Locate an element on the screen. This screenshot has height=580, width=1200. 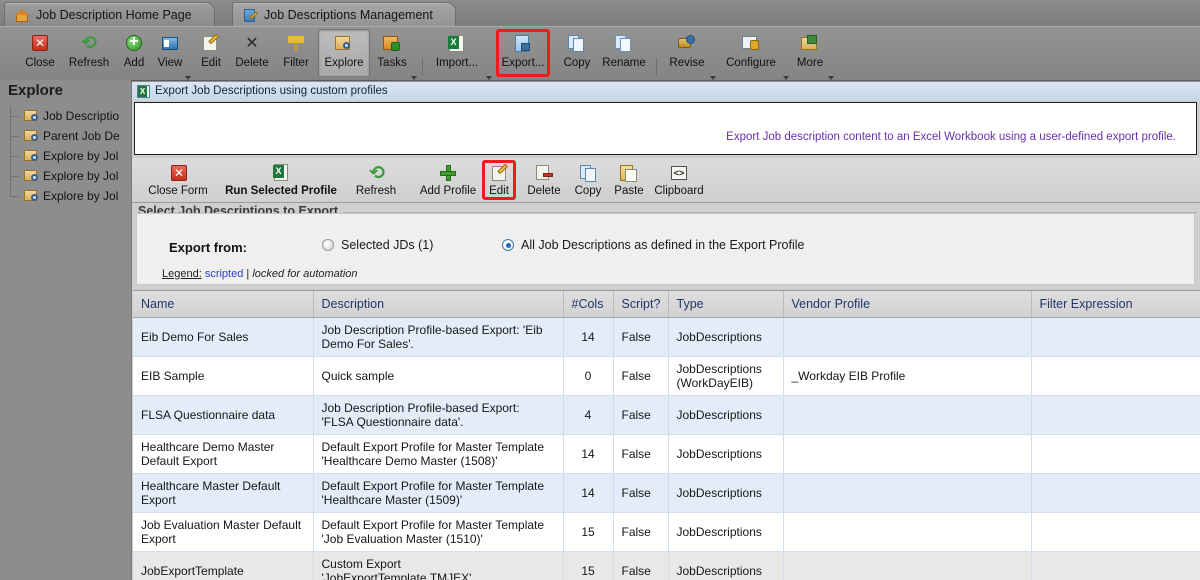
filter-button: Filter is located at coordinates (296, 53).